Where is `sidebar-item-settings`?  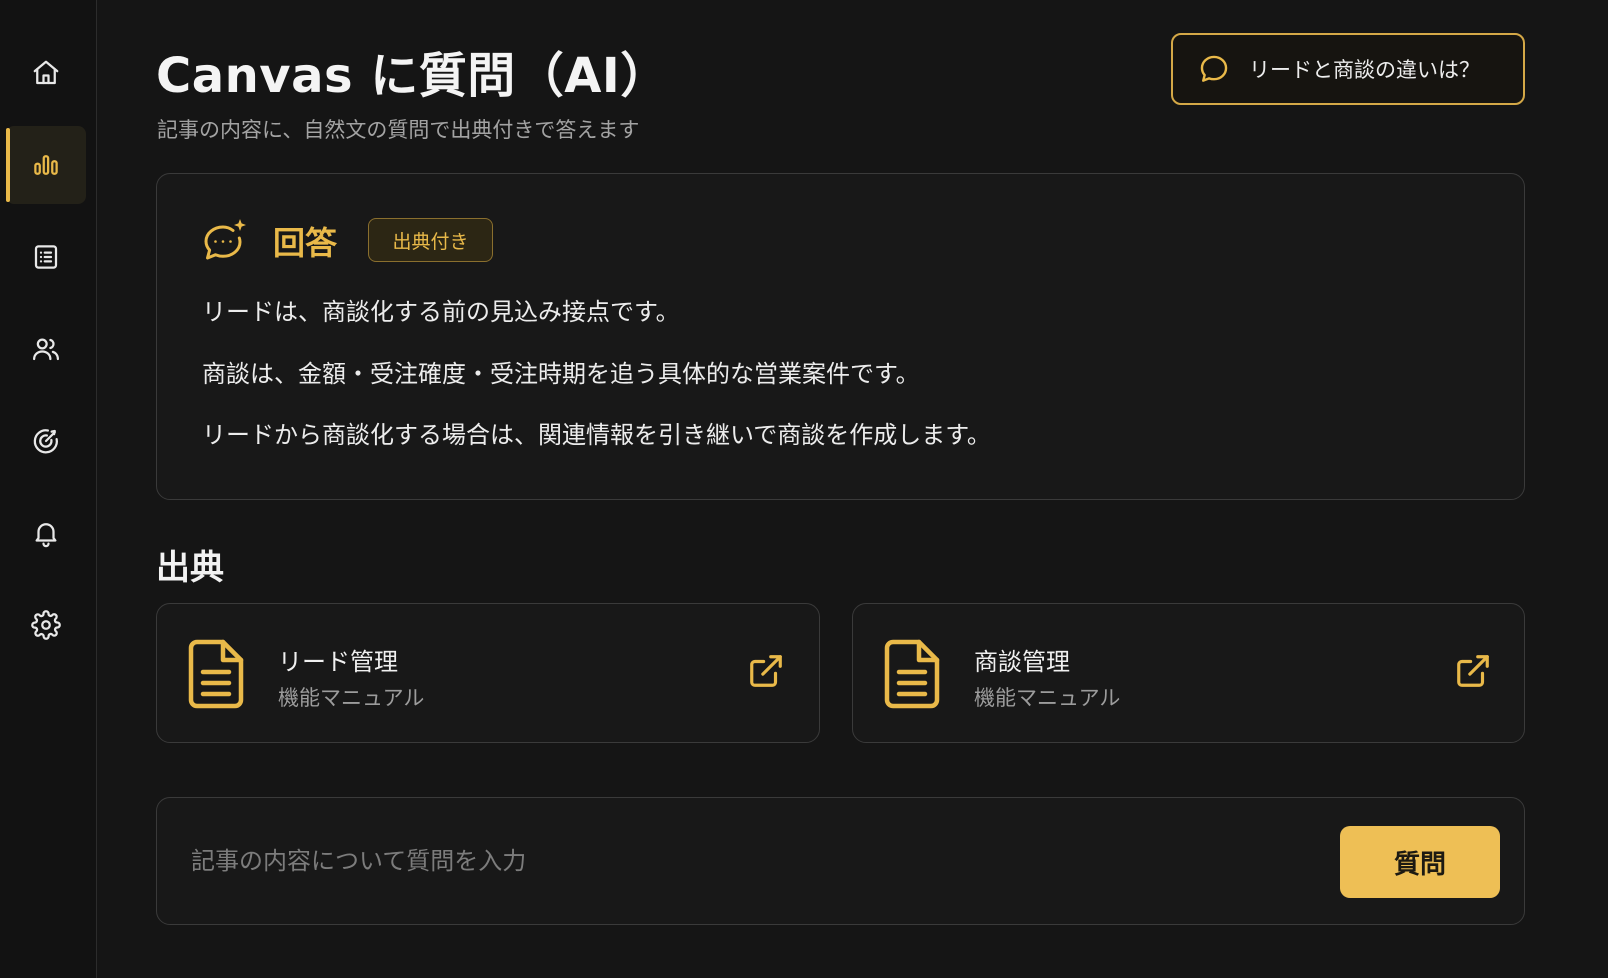 sidebar-item-settings is located at coordinates (46, 625).